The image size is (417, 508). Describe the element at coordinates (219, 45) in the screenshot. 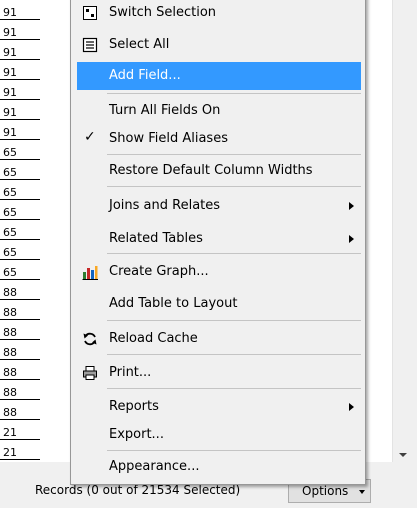

I see `menu-item-select-all: Select All` at that location.